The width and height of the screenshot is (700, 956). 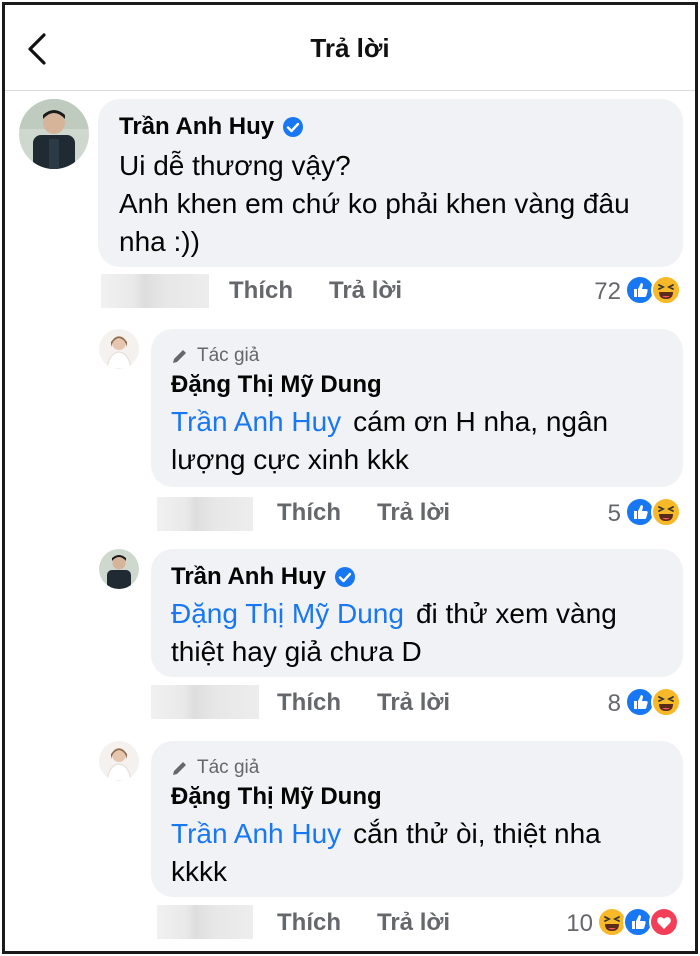 What do you see at coordinates (290, 459) in the screenshot?
I see `reply-line: lượng cực xinh kkk` at bounding box center [290, 459].